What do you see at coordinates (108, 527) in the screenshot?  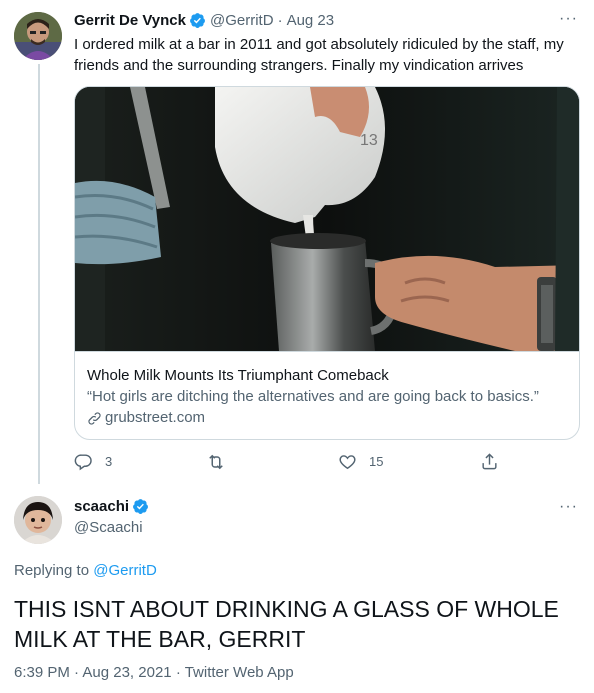 I see `user-handle: @Scaachi` at bounding box center [108, 527].